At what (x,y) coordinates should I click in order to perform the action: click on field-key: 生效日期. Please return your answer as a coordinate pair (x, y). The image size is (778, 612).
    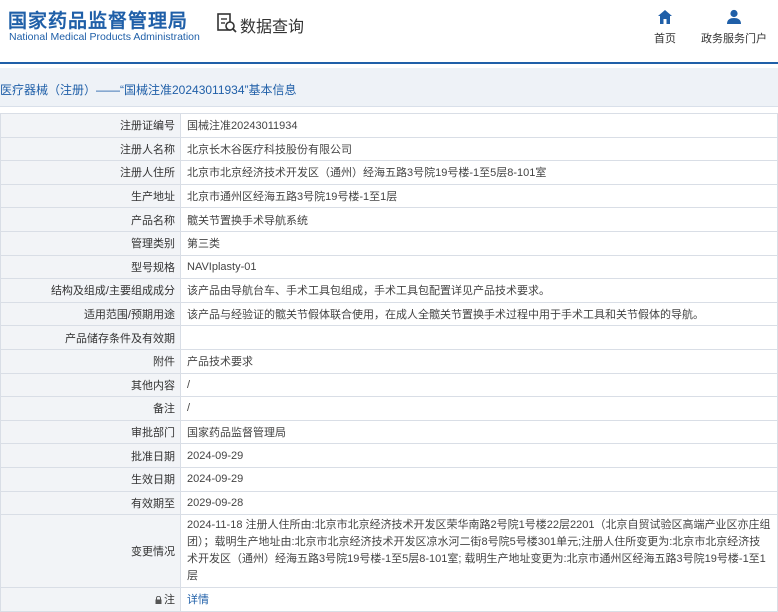
    Looking at the image, I should click on (90, 479).